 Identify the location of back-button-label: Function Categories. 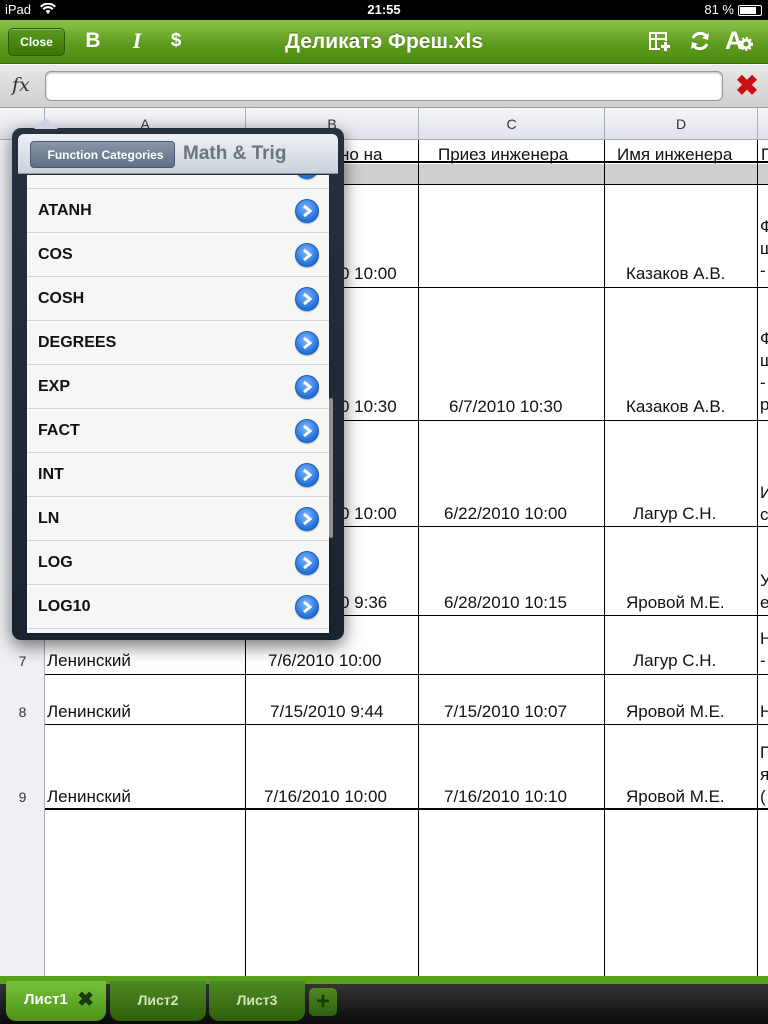
(105, 154).